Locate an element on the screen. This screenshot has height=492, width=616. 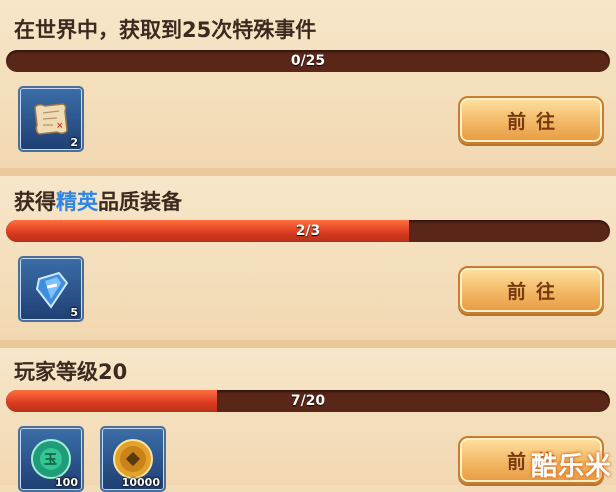
task-title-highlight: 精英 is located at coordinates (77, 202).